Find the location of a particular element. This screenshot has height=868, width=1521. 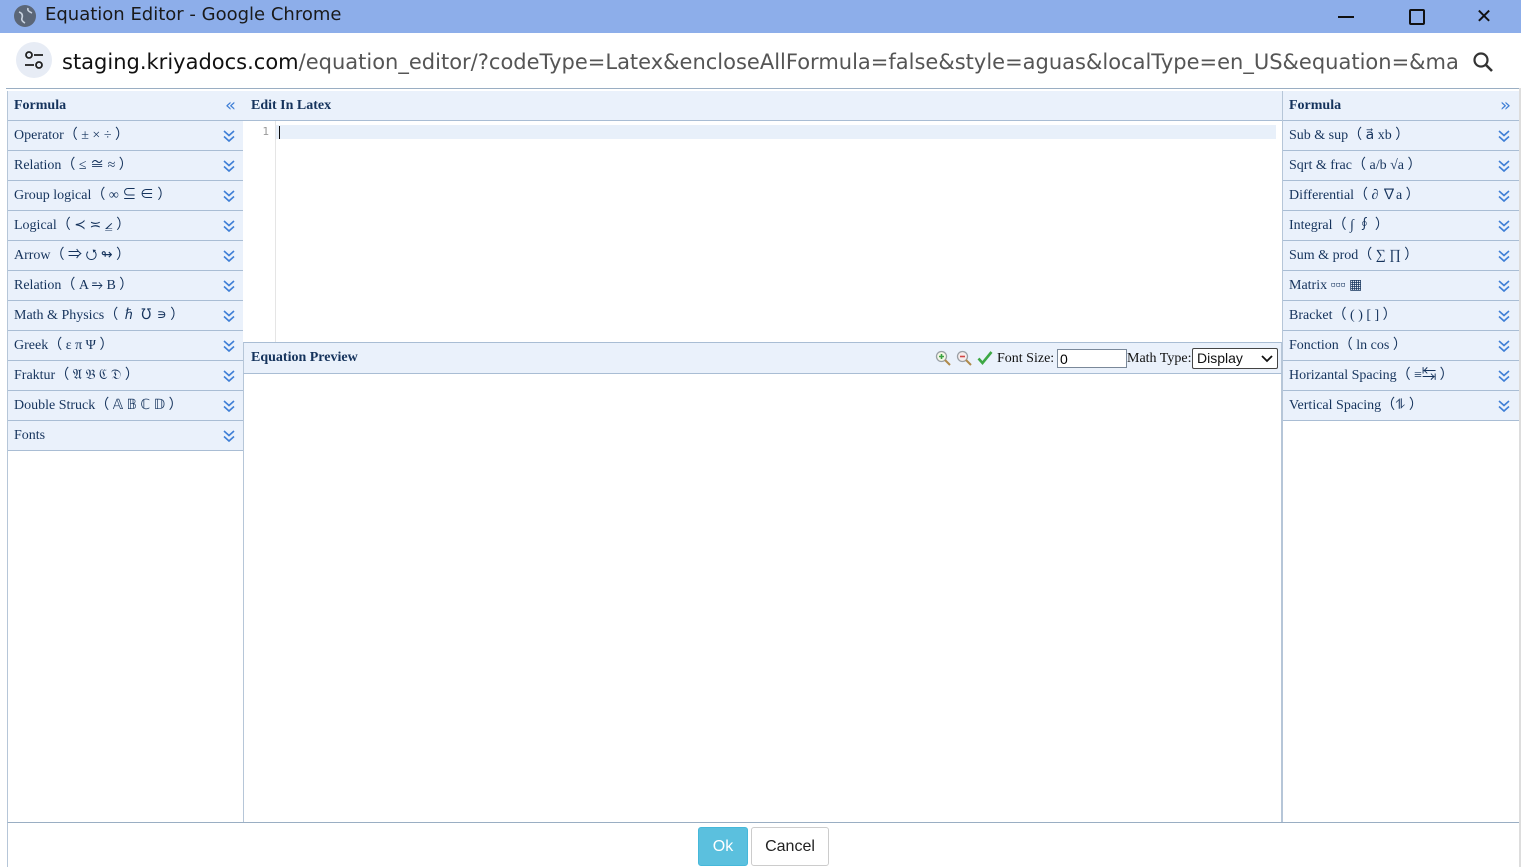

maximize-button is located at coordinates (1416, 16).